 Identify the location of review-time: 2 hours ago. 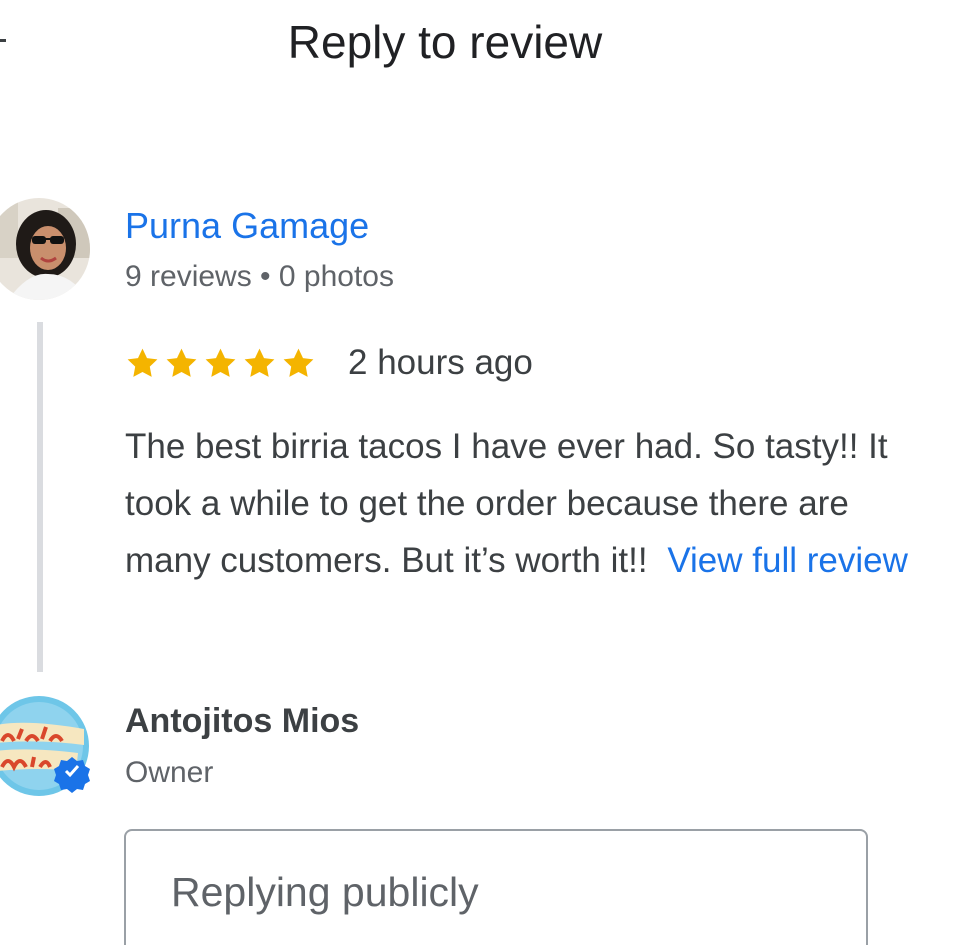
(440, 362).